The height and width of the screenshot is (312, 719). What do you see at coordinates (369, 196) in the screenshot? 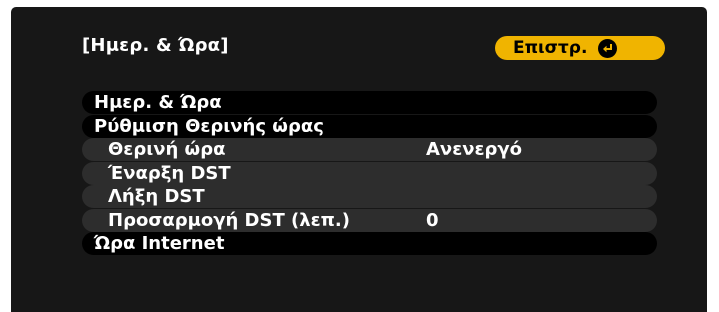
I see `menu-item-dst-end: Λήξη DST` at bounding box center [369, 196].